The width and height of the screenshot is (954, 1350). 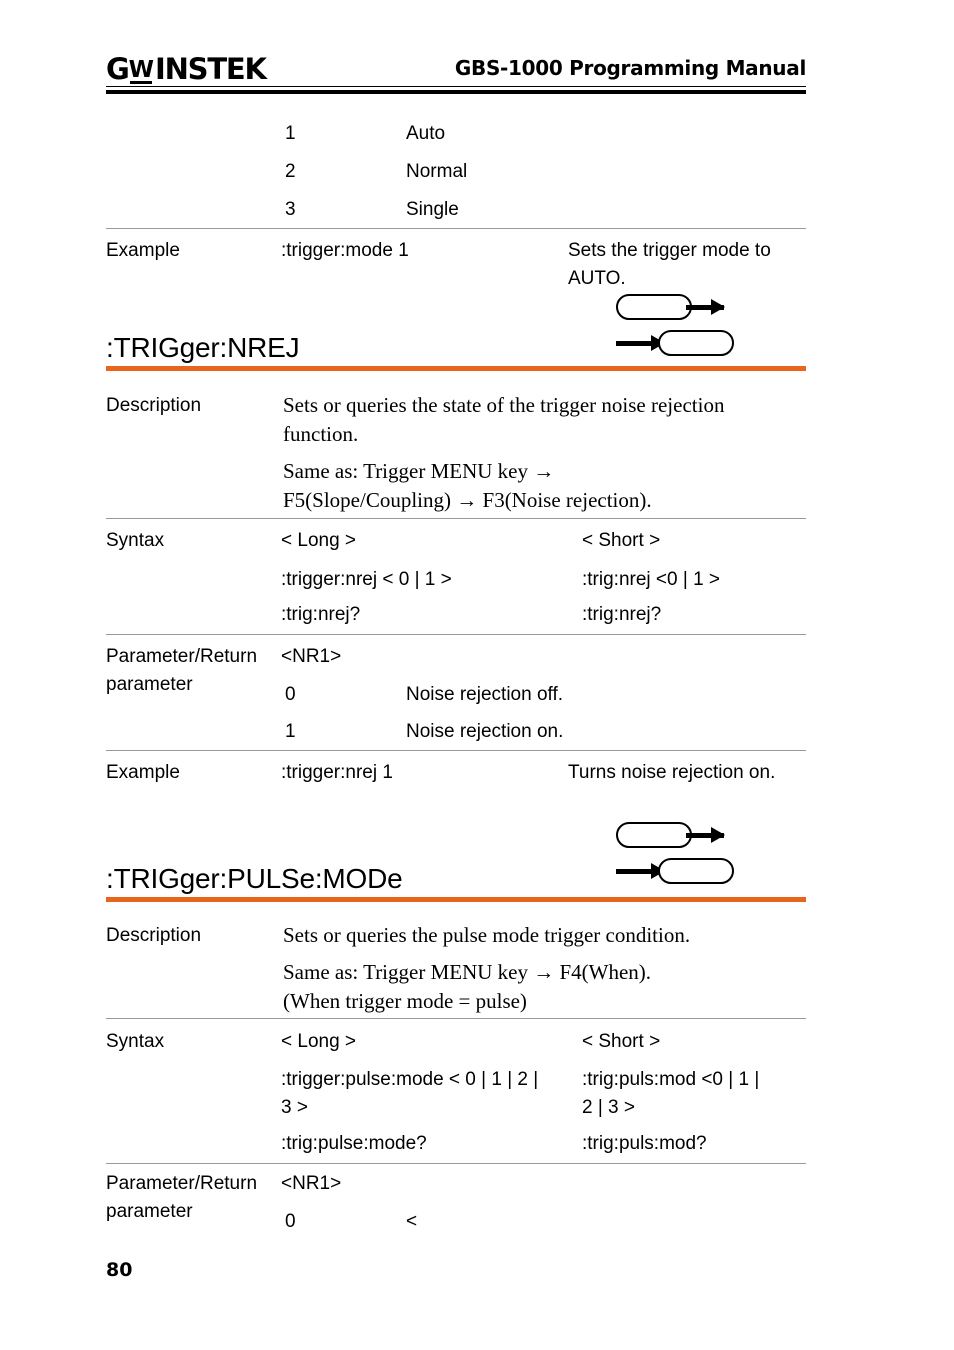 I want to click on page-header: GWINSTEK GBS-1000 Programming Manual, so click(x=456, y=73).